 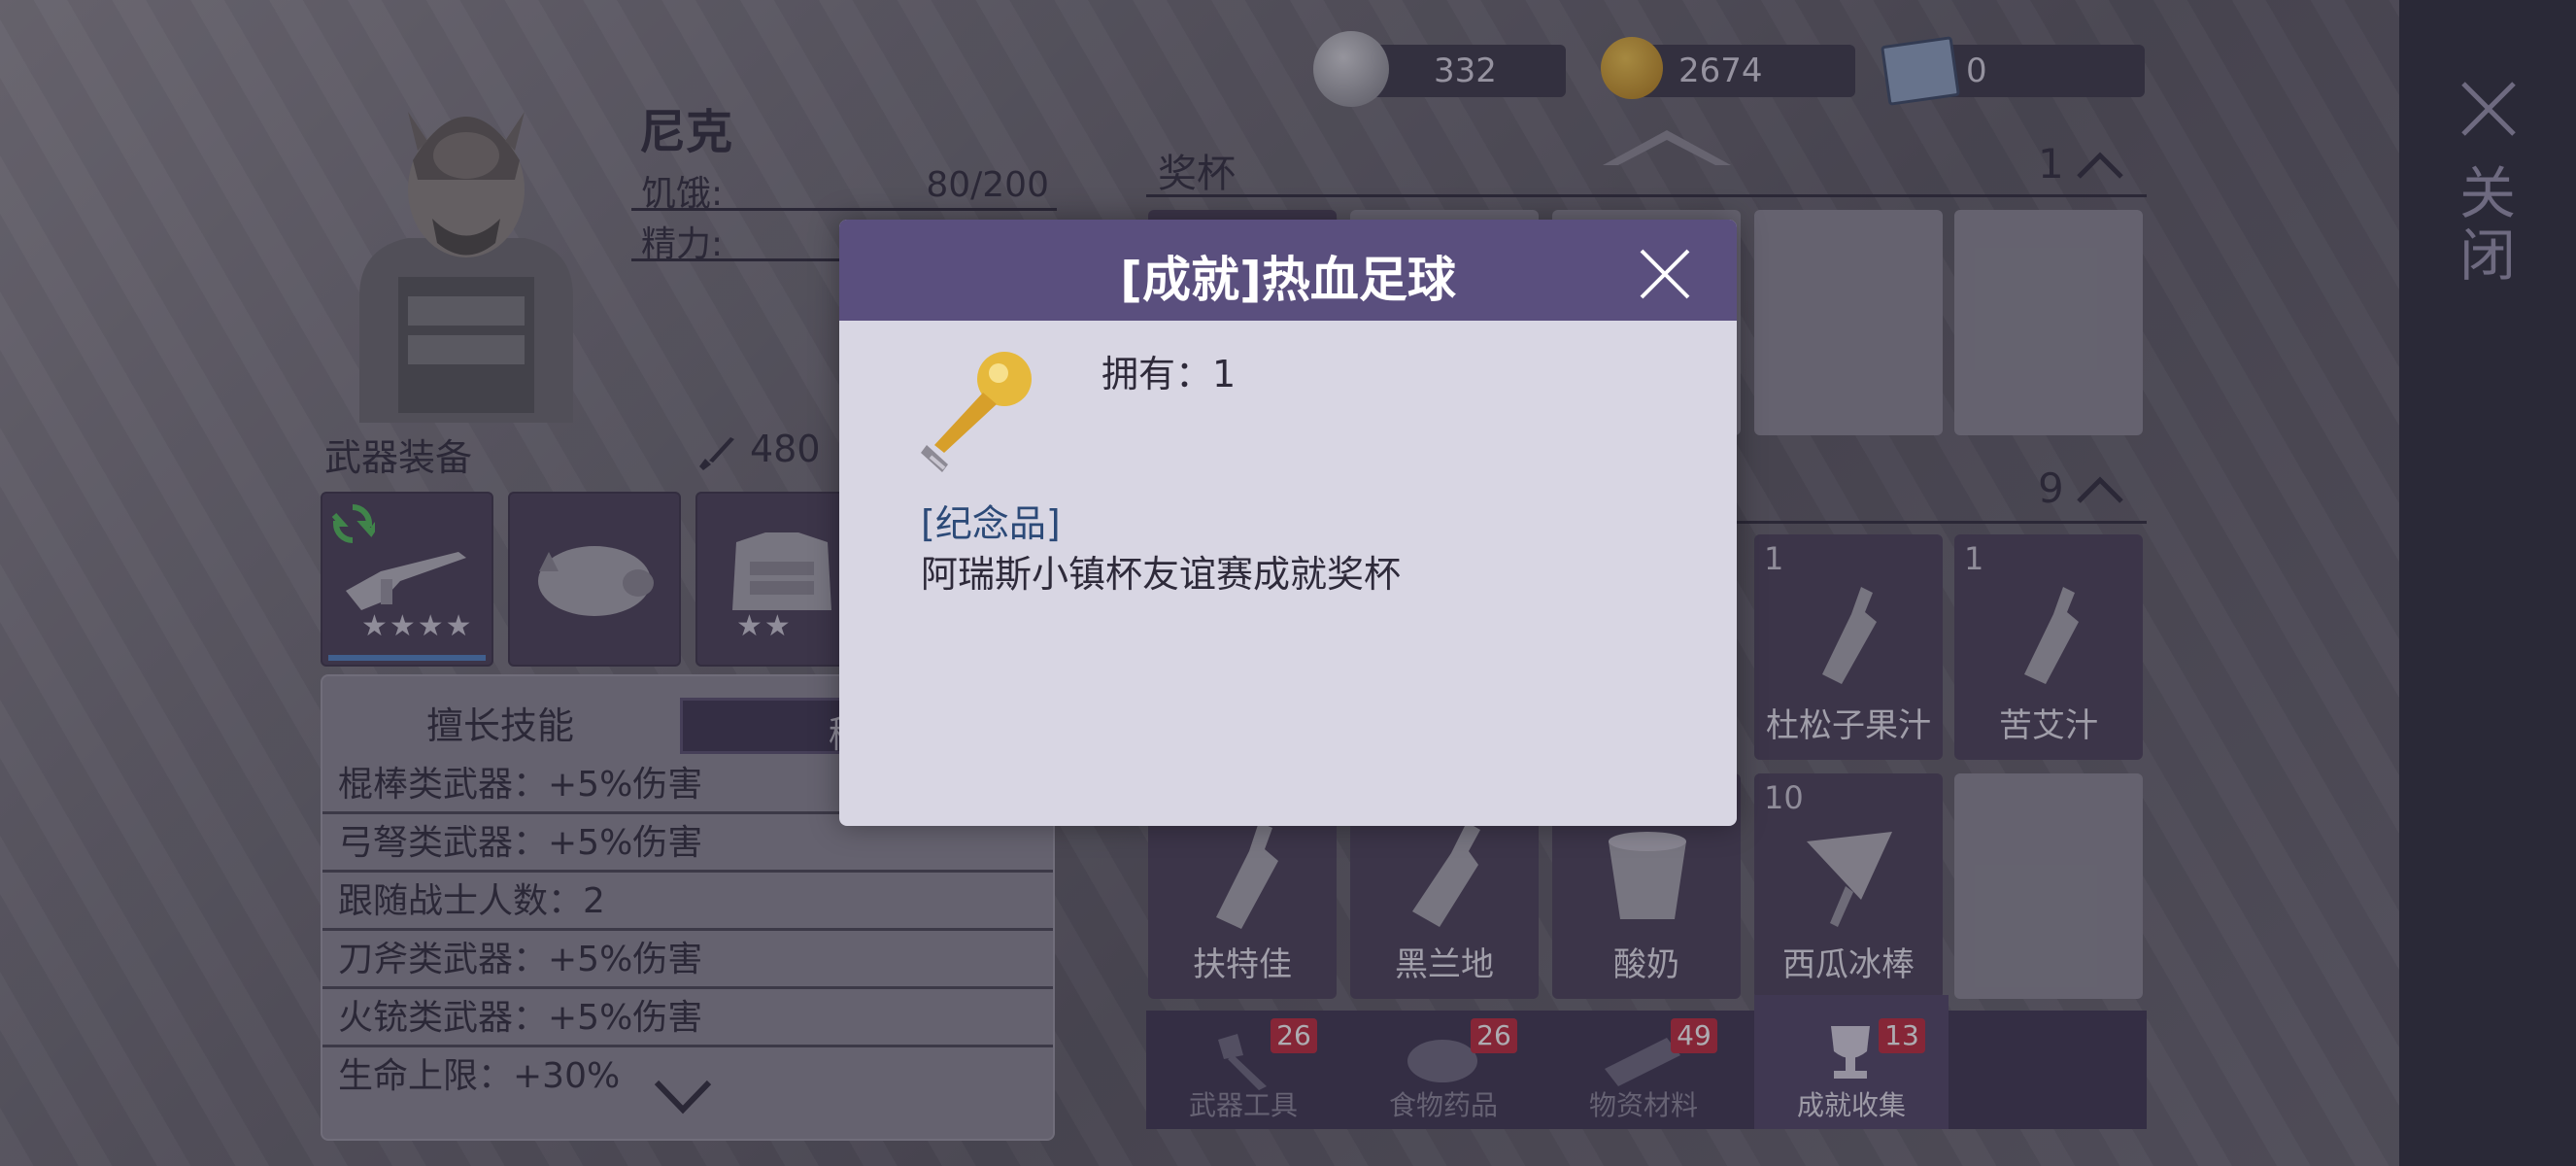 What do you see at coordinates (1288, 280) in the screenshot?
I see `modal-title: [成就]热血足球` at bounding box center [1288, 280].